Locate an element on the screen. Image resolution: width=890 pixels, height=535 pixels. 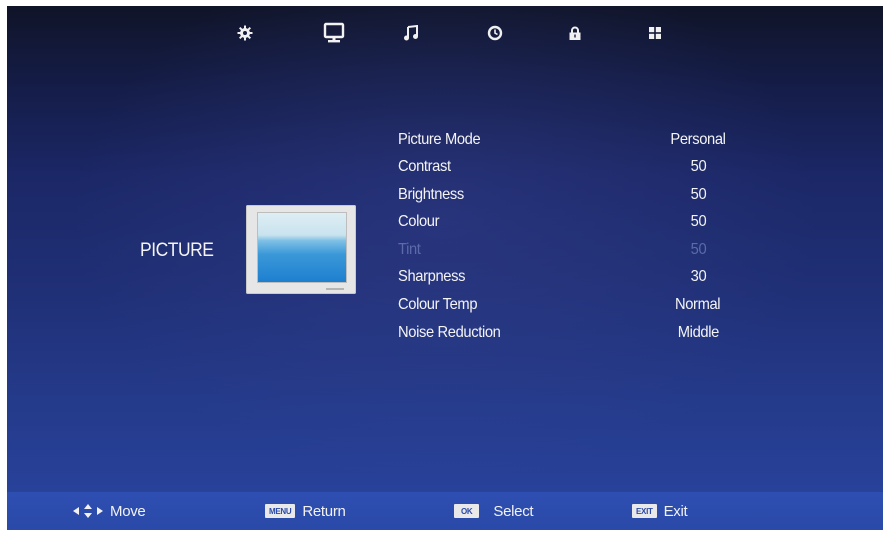
hint-exit-label: Exit is located at coordinates (675, 511).